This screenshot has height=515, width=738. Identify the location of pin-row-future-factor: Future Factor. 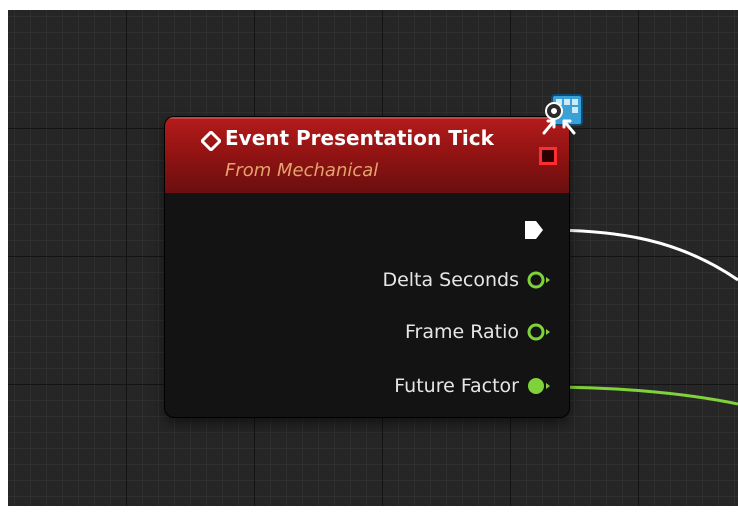
(472, 386).